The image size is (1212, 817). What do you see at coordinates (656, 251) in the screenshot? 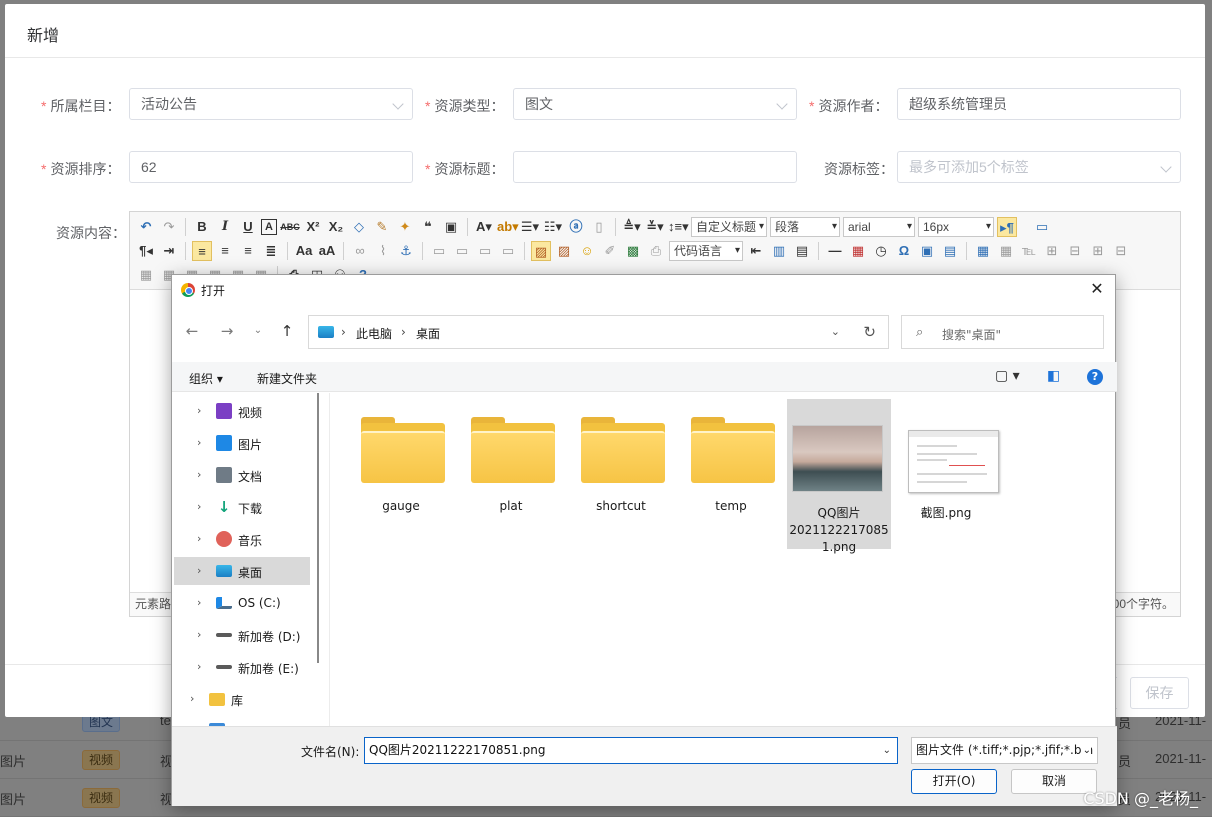
I see `attachment-icon: ⎙` at bounding box center [656, 251].